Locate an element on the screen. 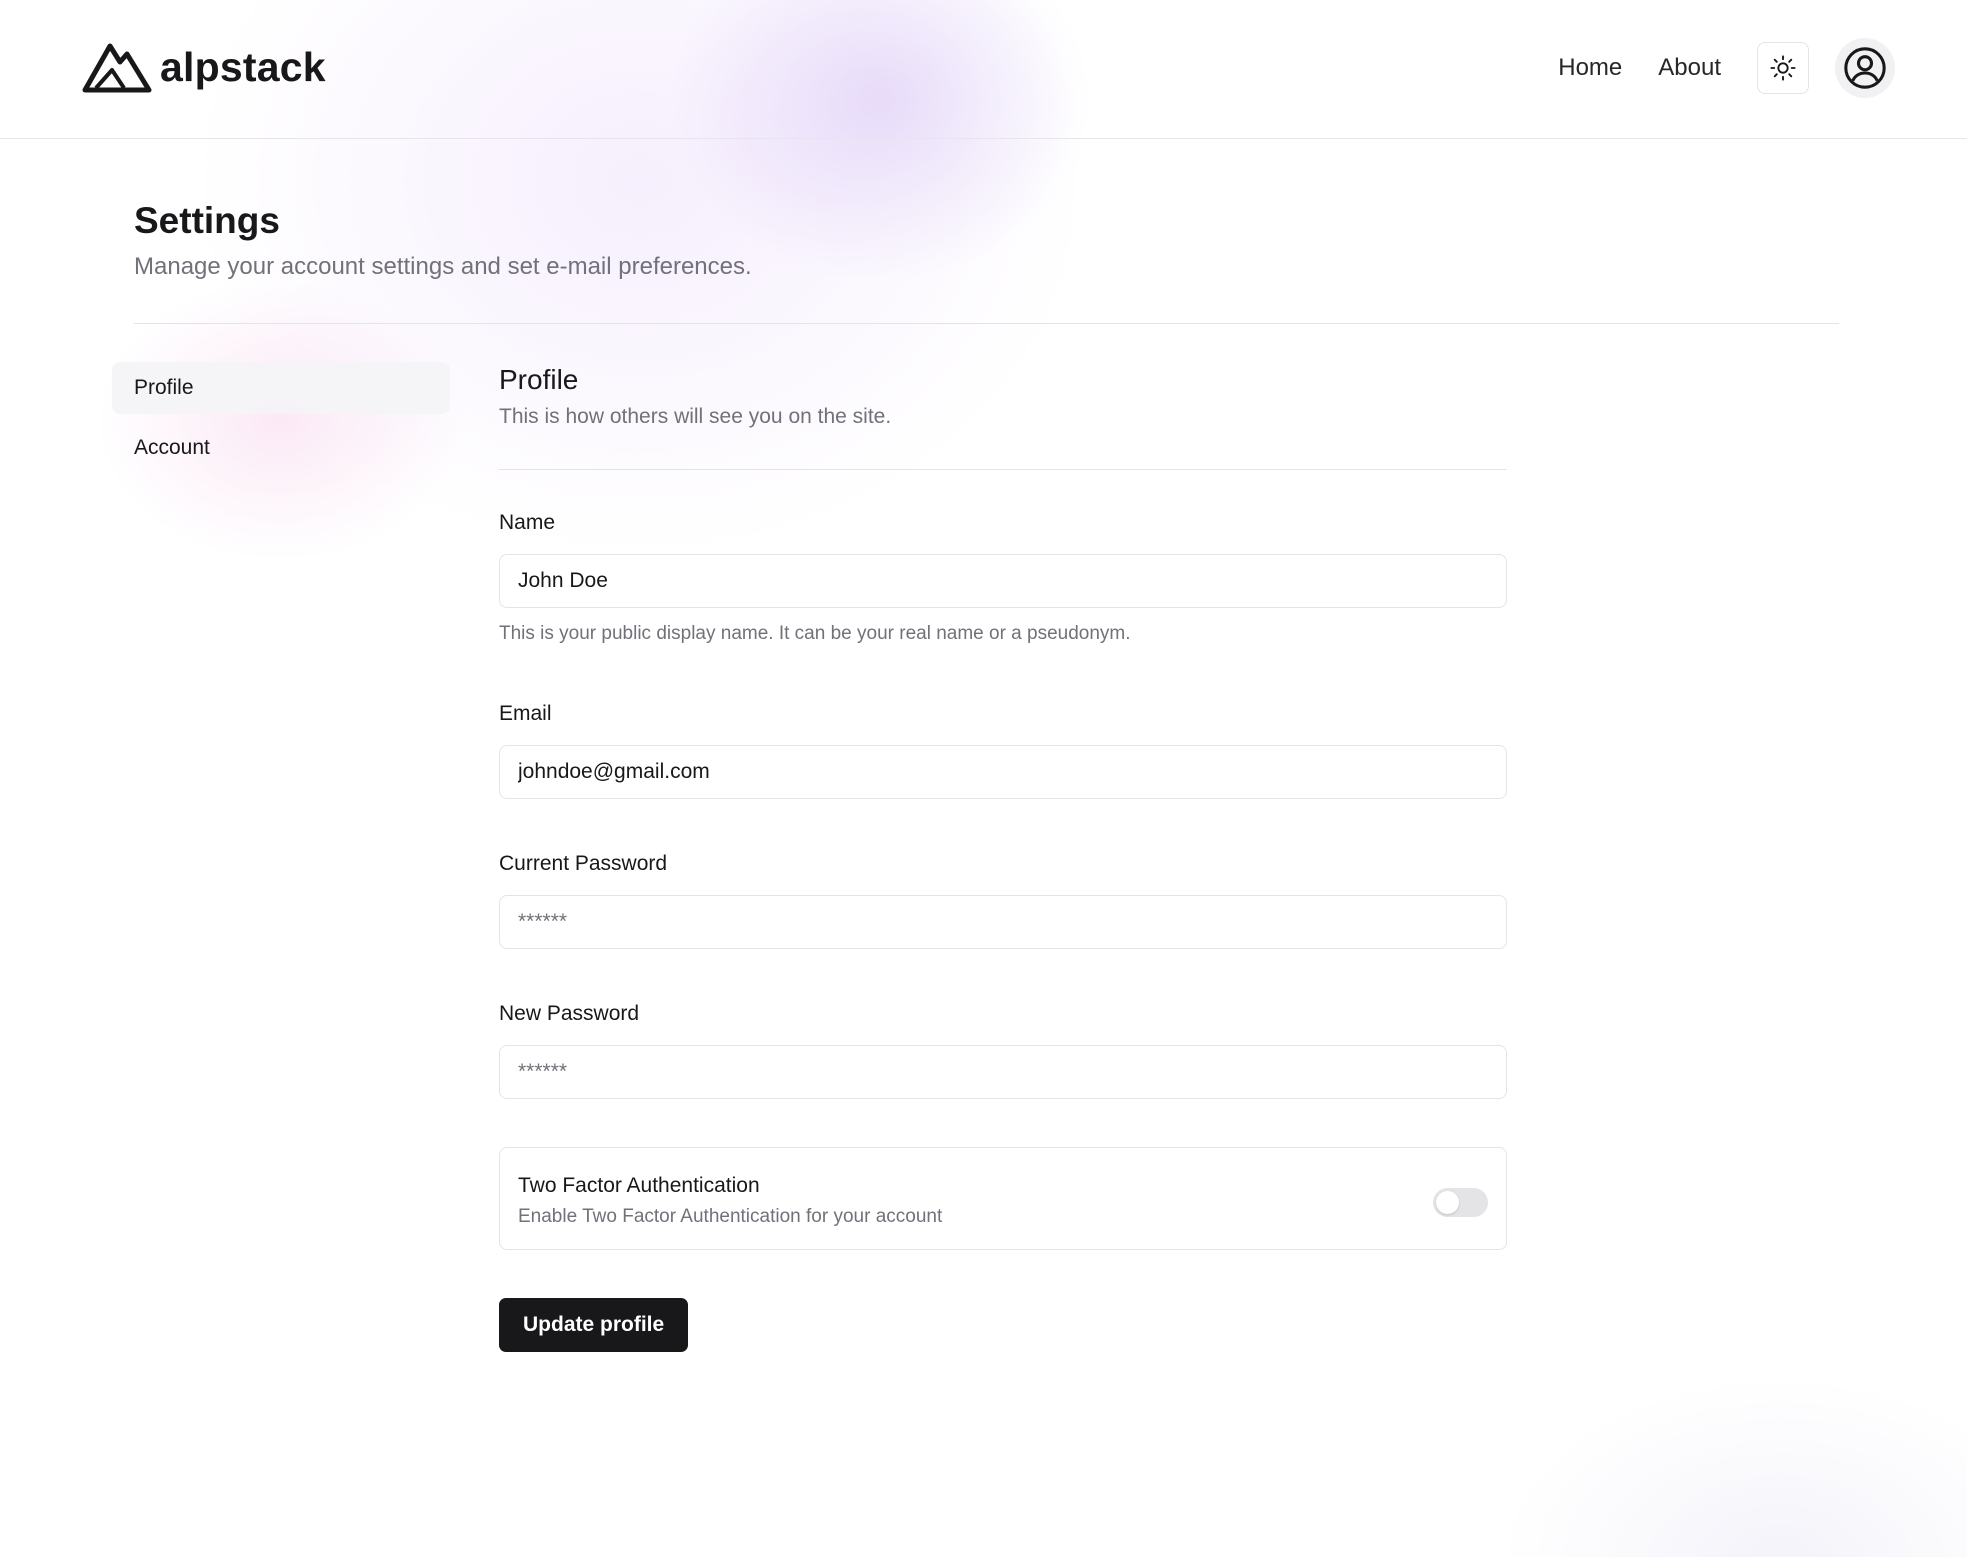 The image size is (1967, 1557). email-input is located at coordinates (1003, 772).